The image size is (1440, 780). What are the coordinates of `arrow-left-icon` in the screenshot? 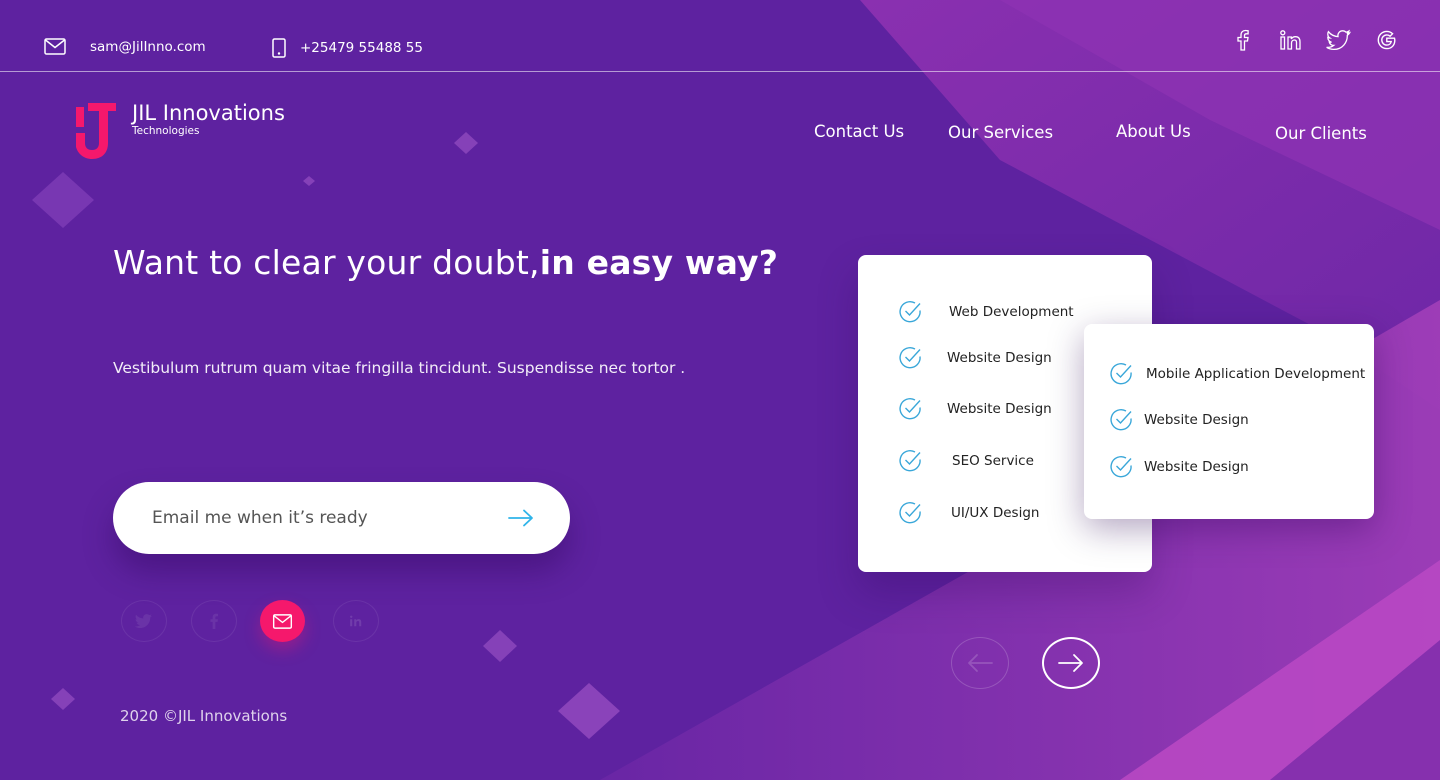 It's located at (980, 663).